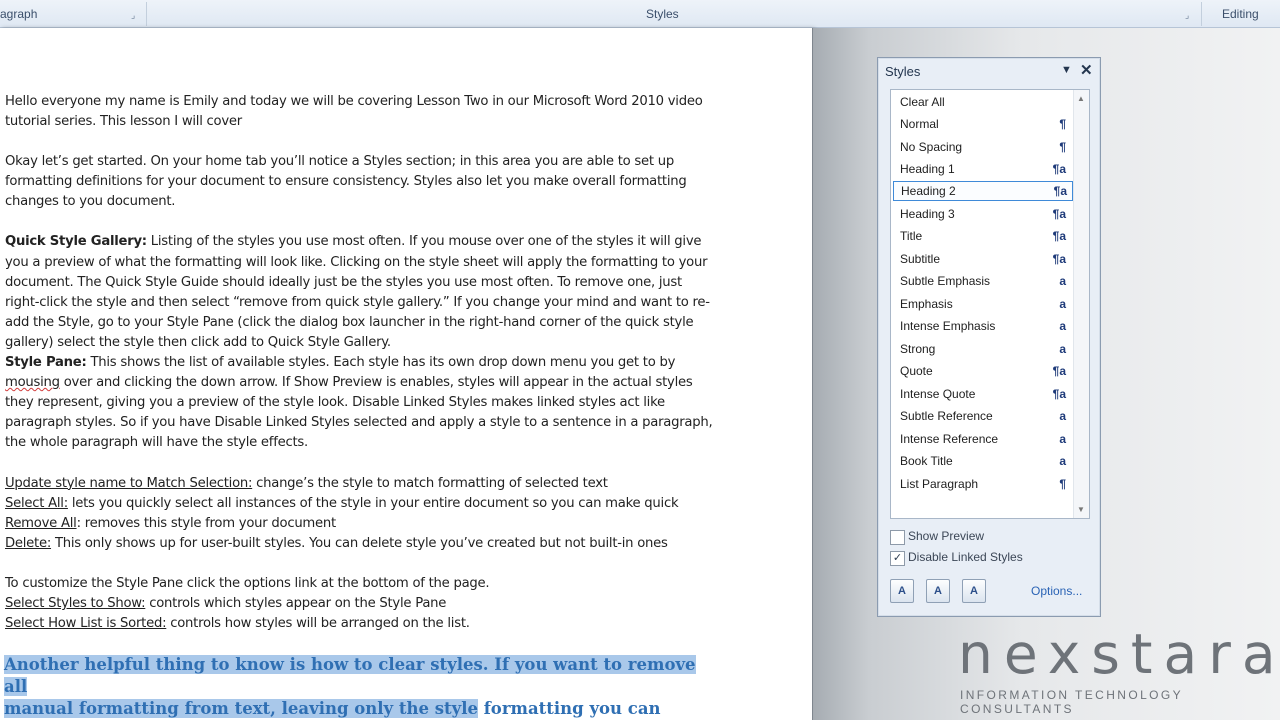 The height and width of the screenshot is (720, 1280). Describe the element at coordinates (982, 169) in the screenshot. I see `style-item-heading-1: Heading 1 ¶a` at that location.